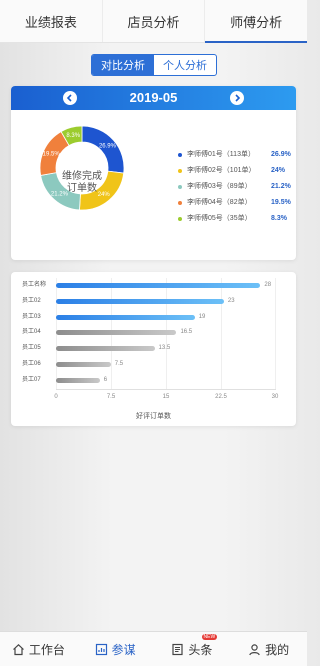 This screenshot has height=666, width=320. I want to click on legend-pct: 8.3%, so click(279, 218).